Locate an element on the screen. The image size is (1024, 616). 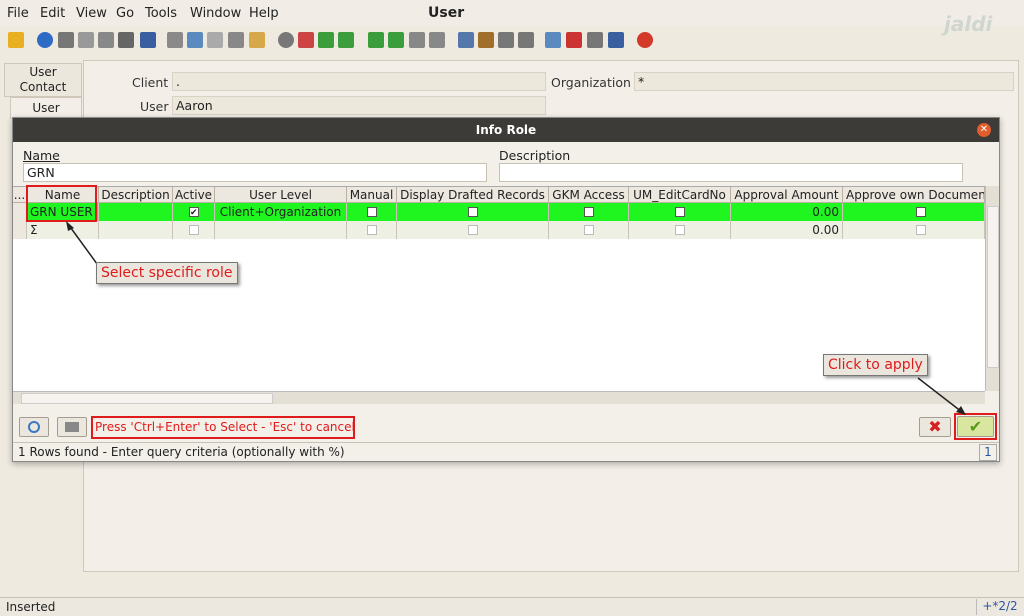
last-record-icon is located at coordinates (437, 40).